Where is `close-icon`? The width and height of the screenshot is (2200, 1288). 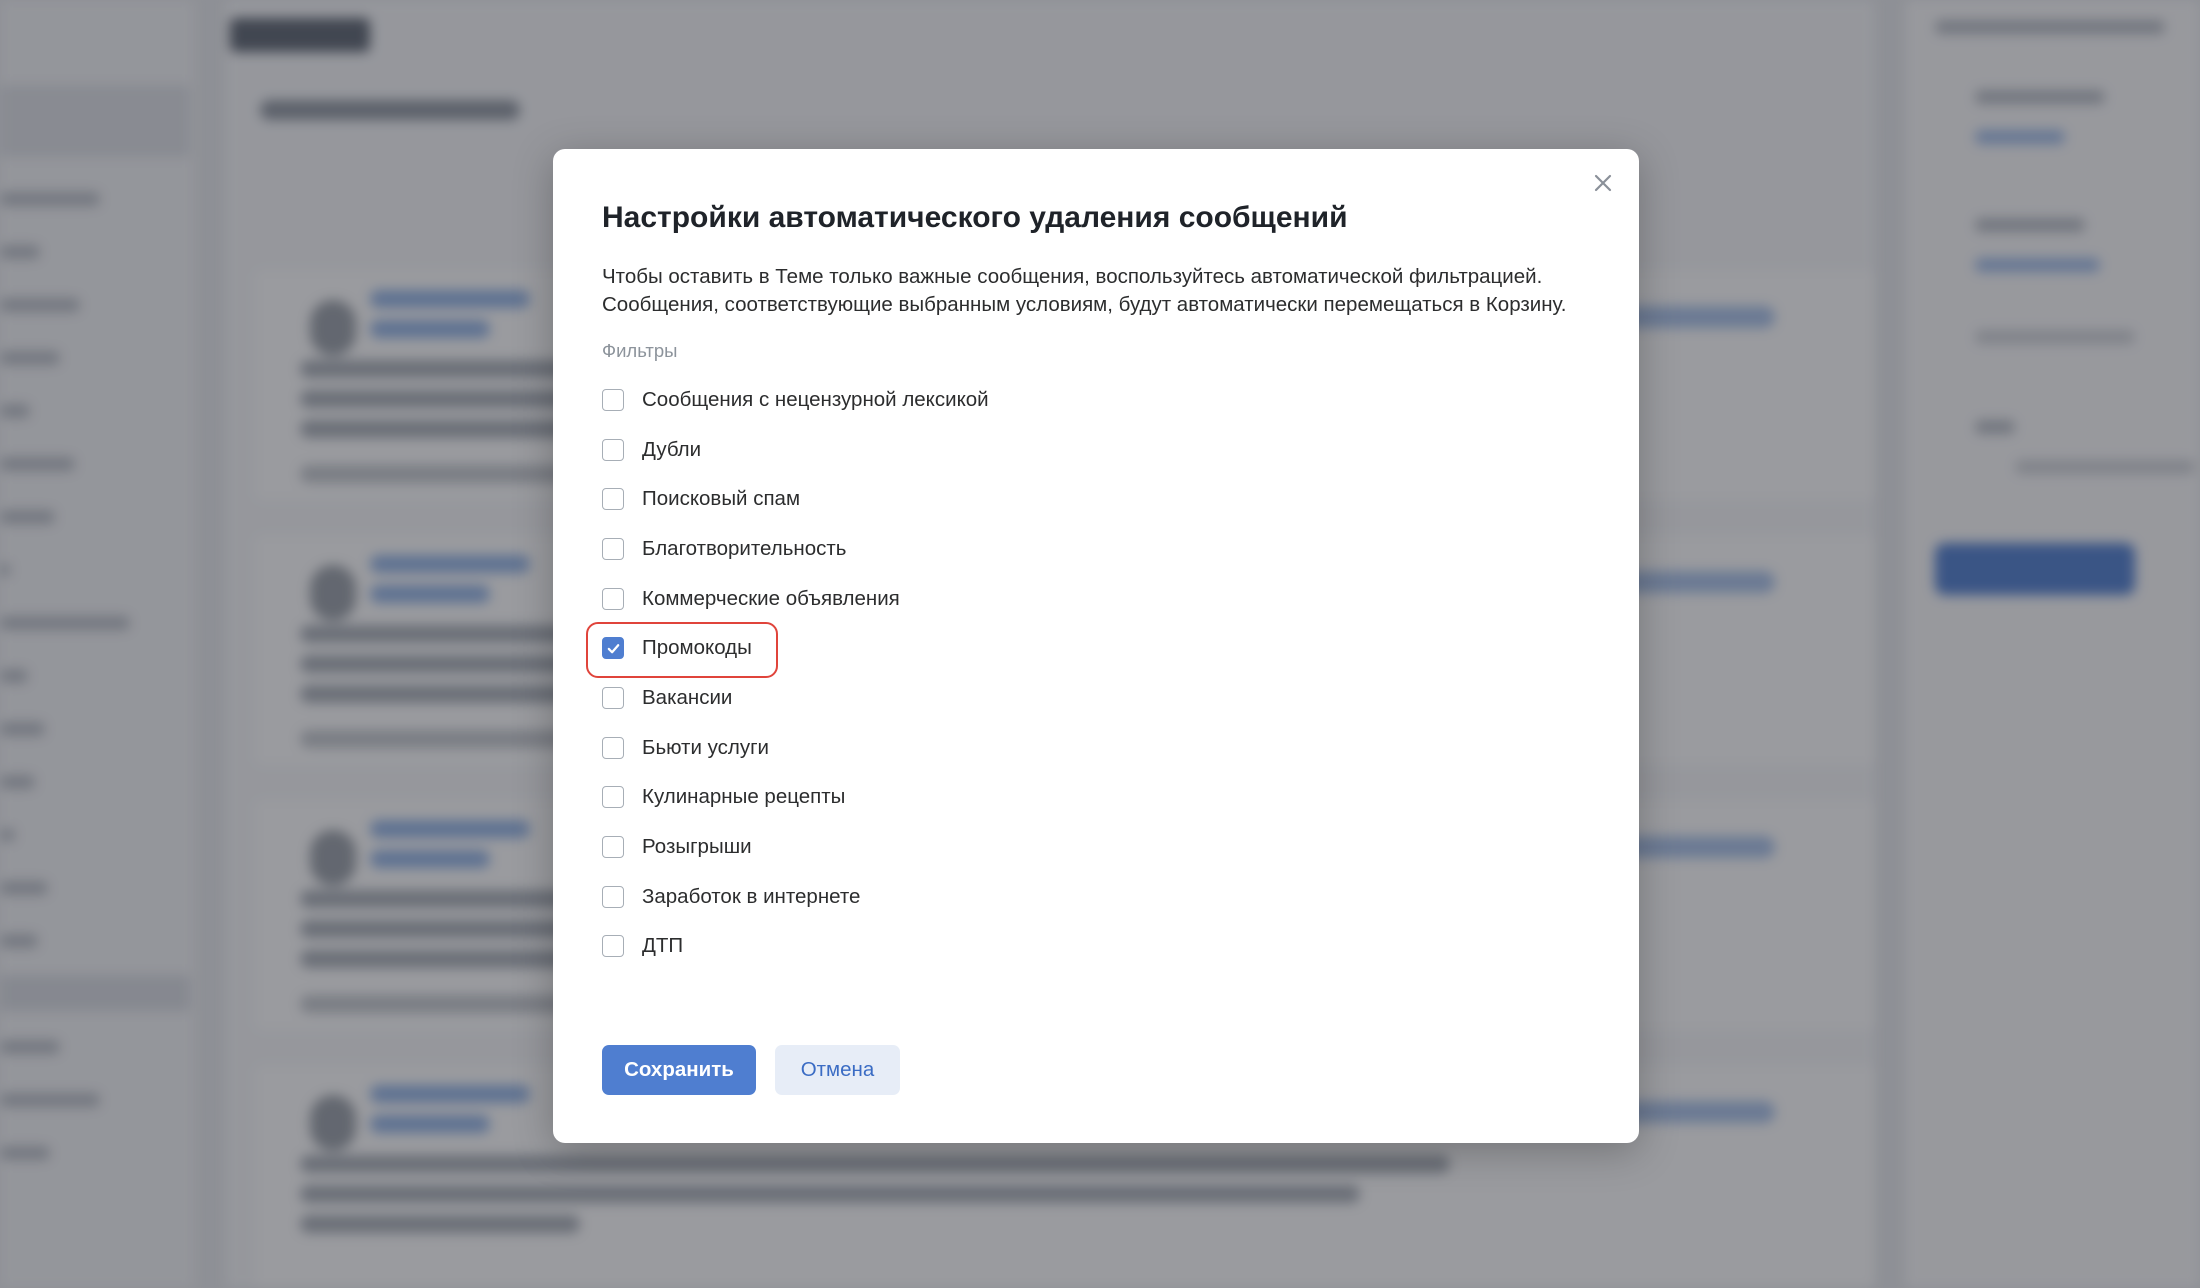 close-icon is located at coordinates (1603, 183).